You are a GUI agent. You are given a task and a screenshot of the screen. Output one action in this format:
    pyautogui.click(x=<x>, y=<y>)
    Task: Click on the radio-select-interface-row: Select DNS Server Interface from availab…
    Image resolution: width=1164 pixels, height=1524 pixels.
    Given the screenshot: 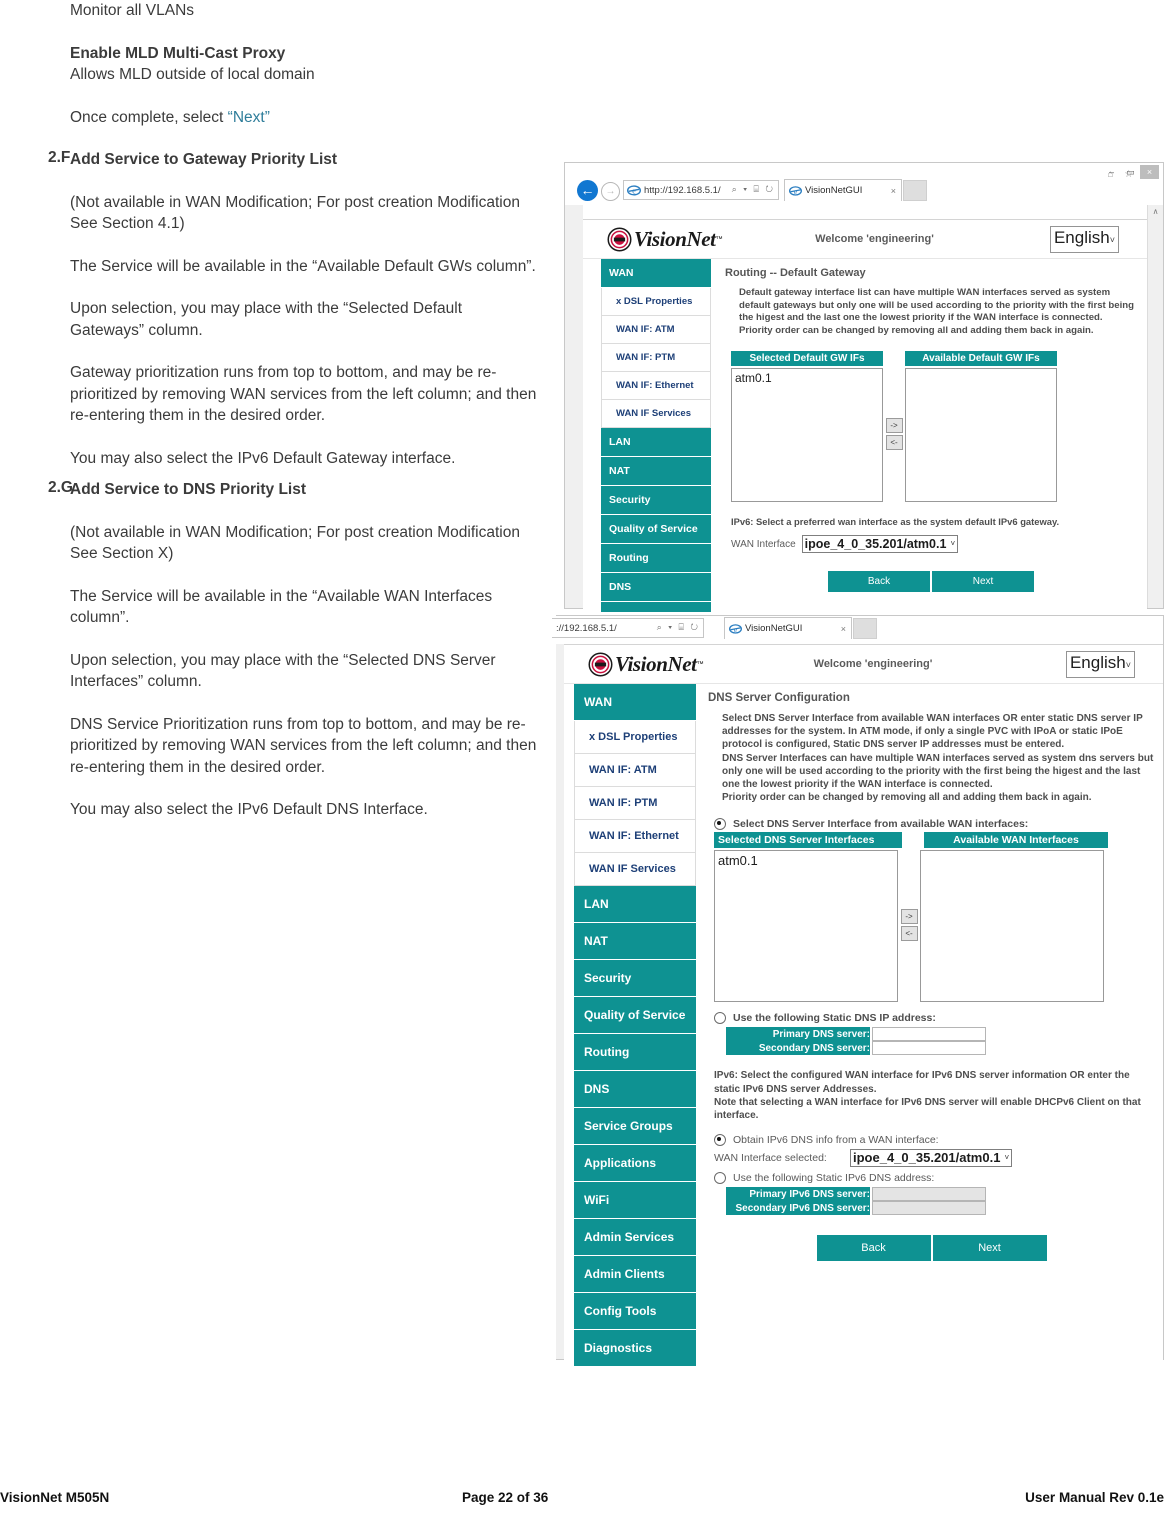 What is the action you would take?
    pyautogui.click(x=934, y=824)
    